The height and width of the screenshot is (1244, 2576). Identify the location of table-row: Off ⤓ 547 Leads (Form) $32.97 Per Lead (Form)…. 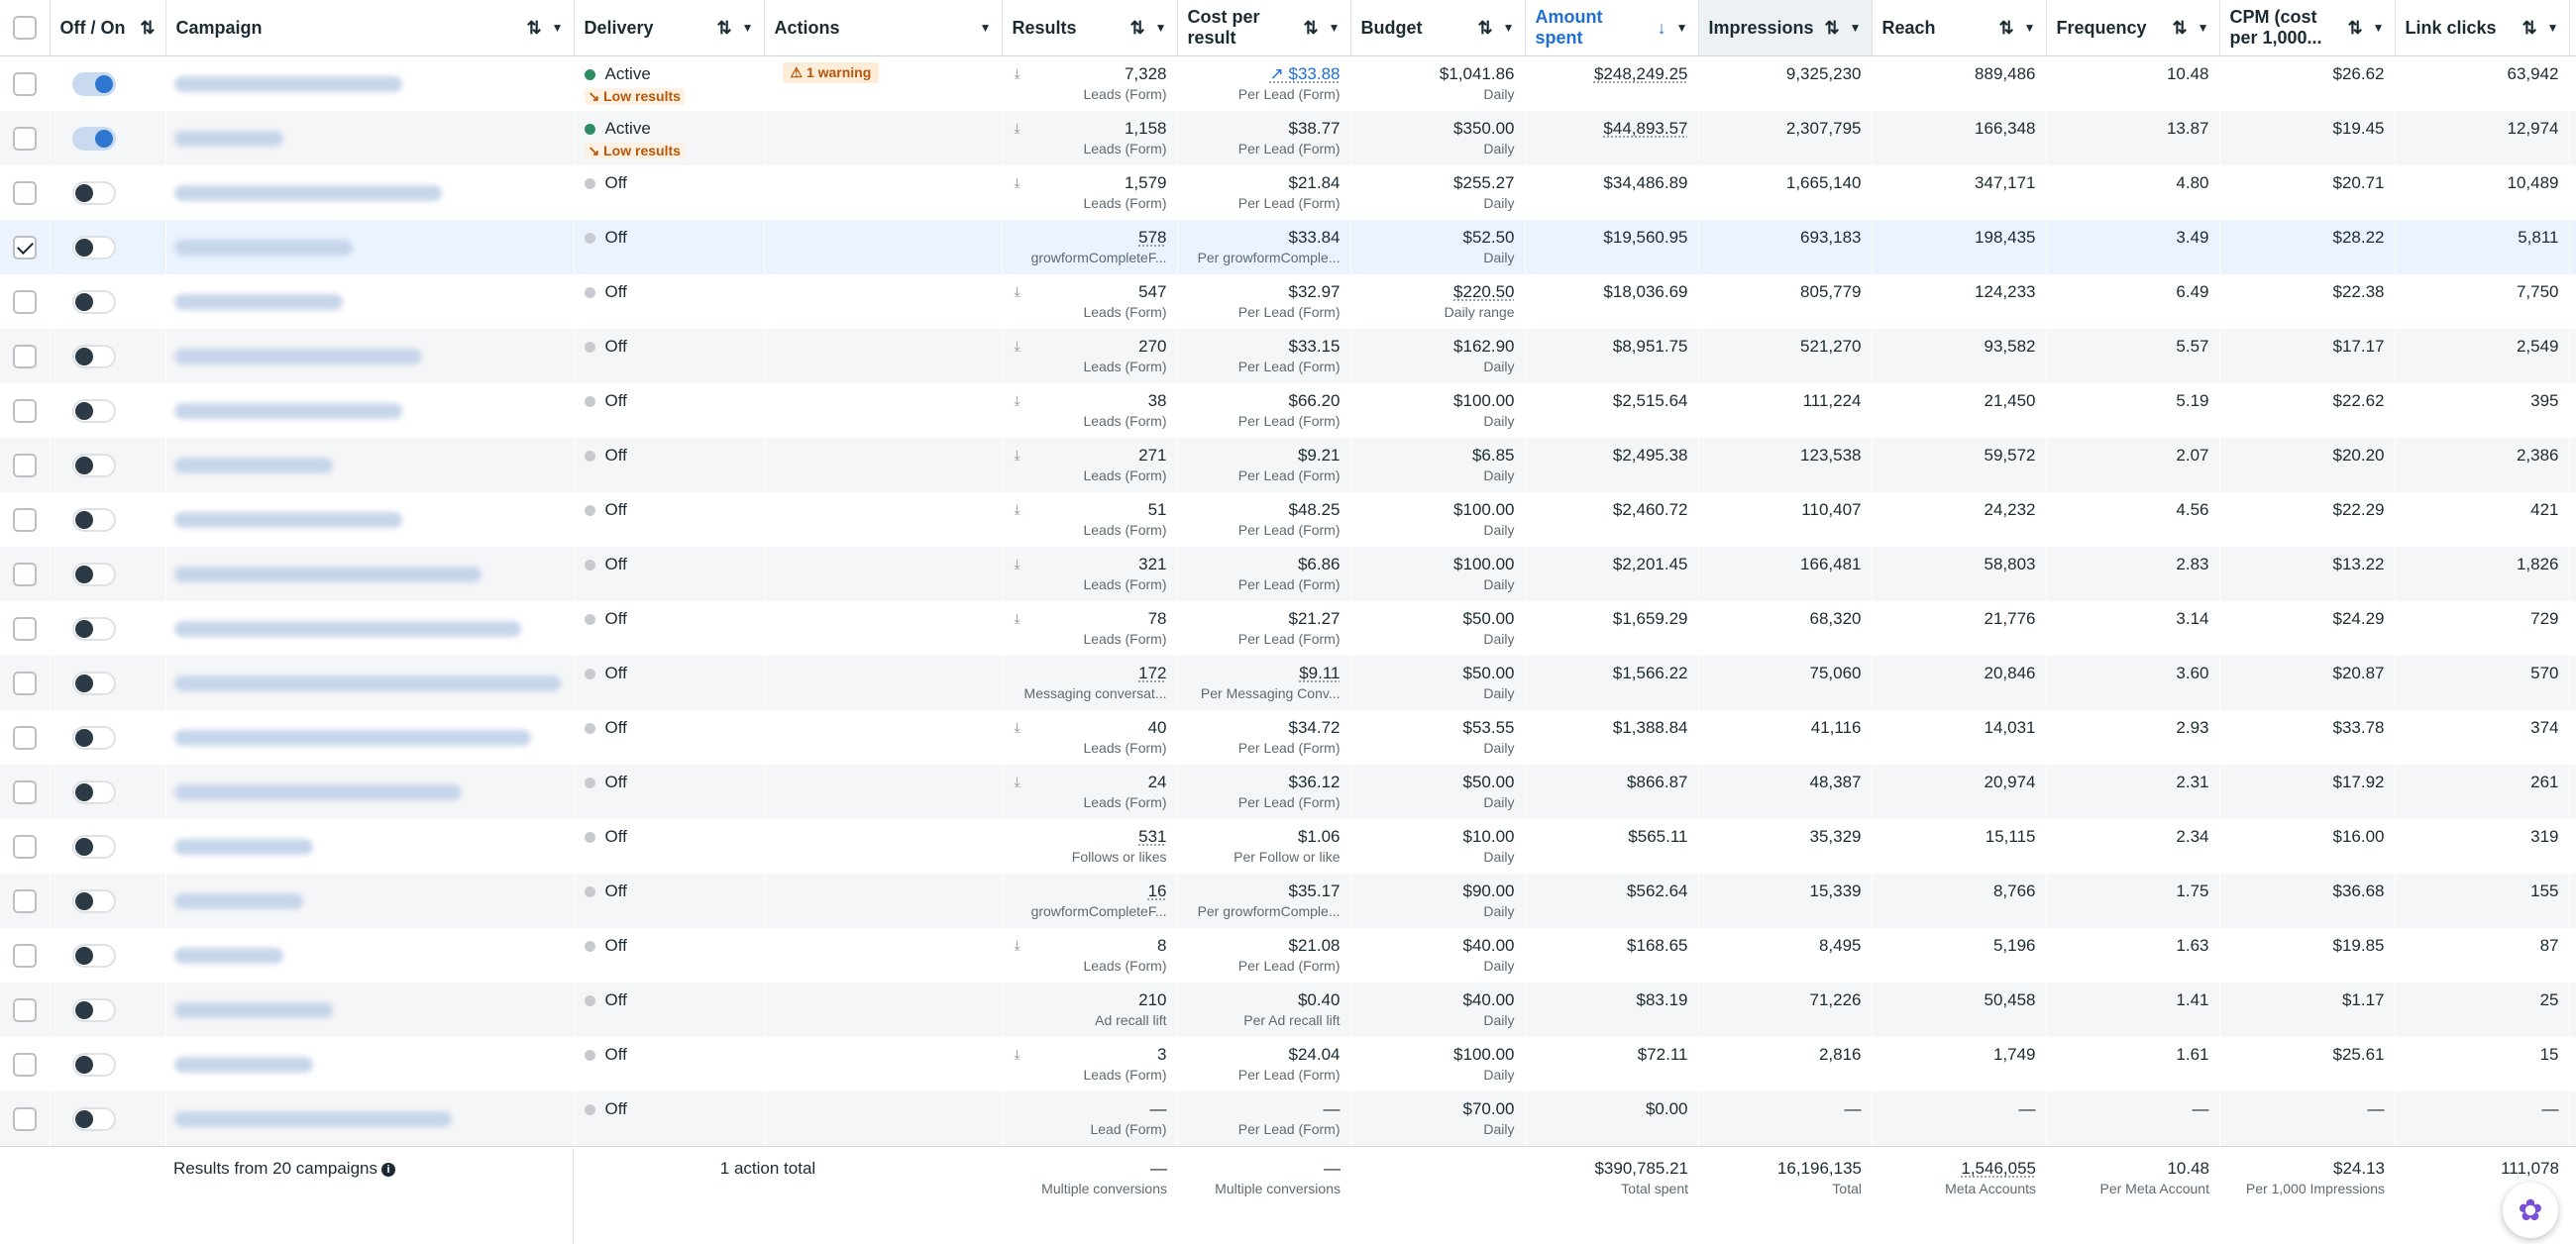
(1288, 301).